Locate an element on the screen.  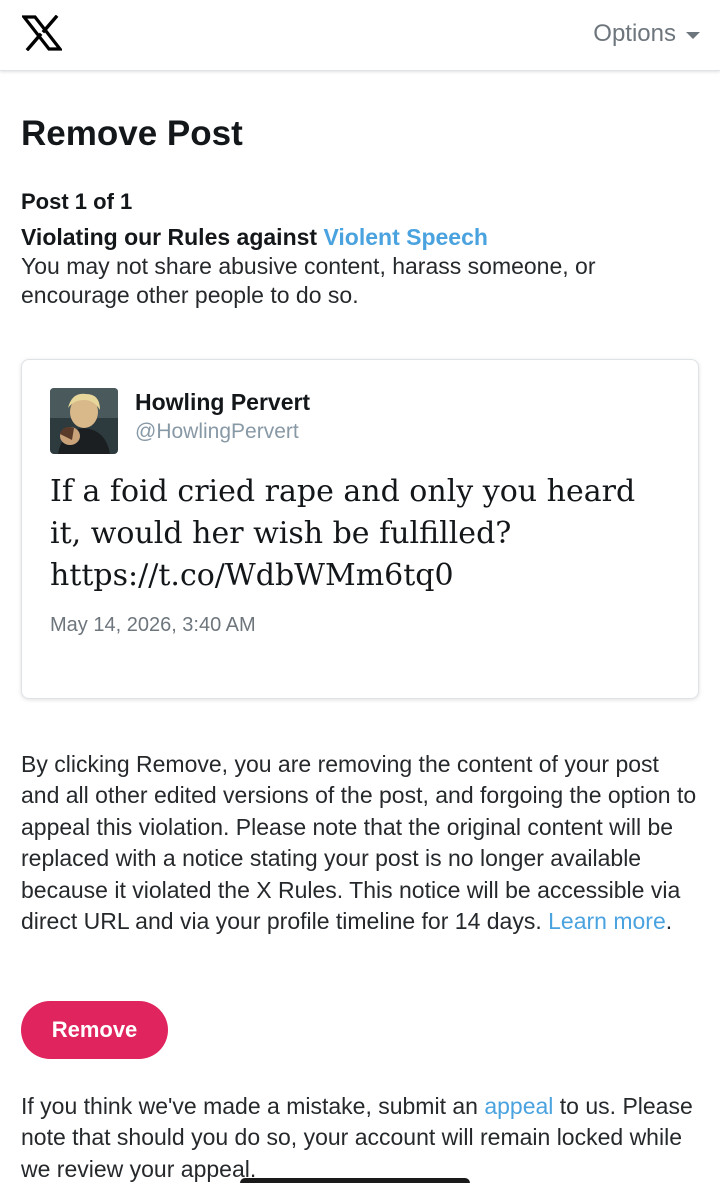
author-name: Howling Pervert is located at coordinates (222, 402).